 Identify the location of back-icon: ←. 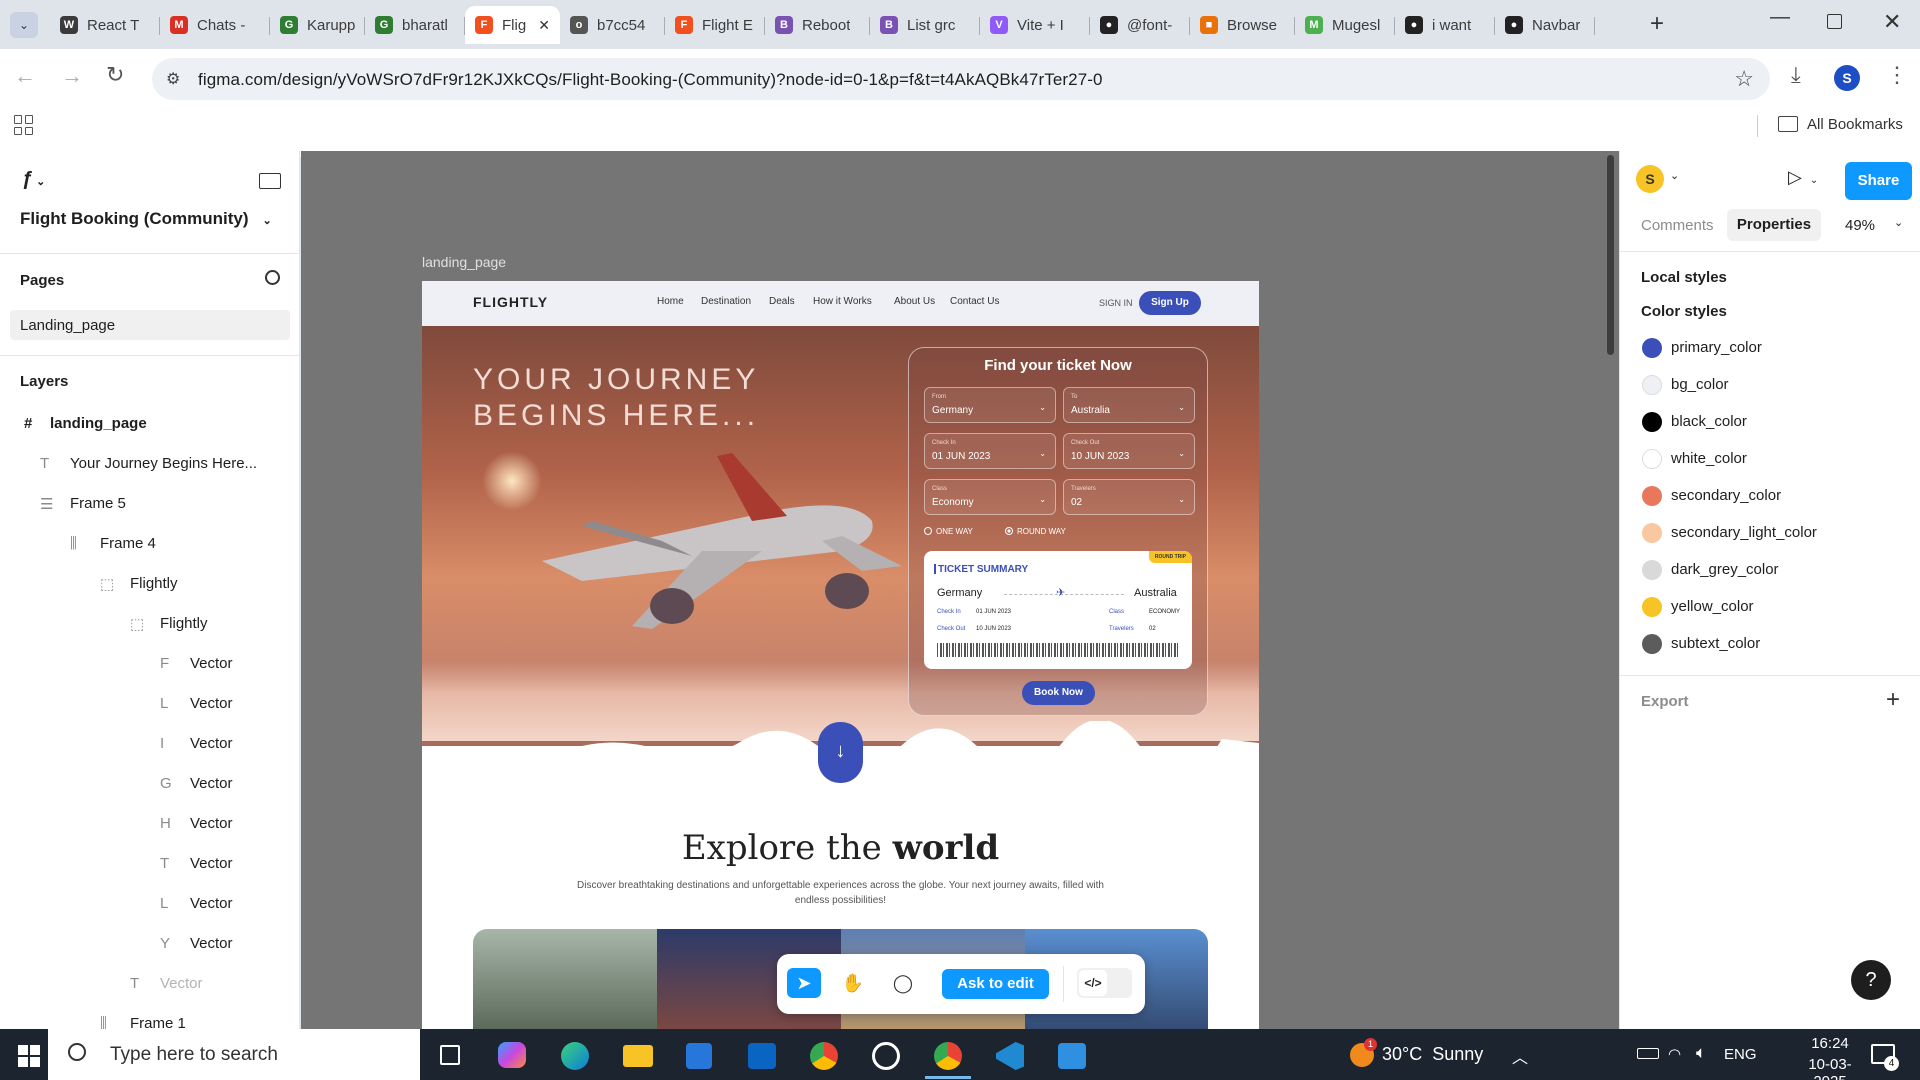
(25, 76).